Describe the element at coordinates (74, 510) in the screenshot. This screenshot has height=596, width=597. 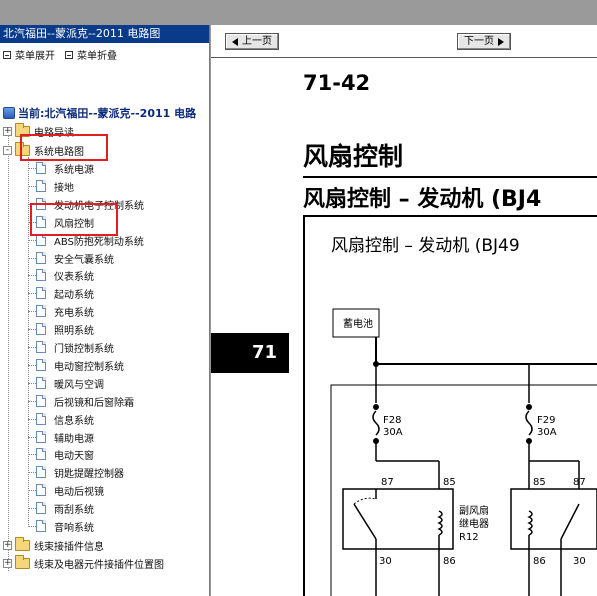
I see `system-diagram-label: 雨刮系统` at that location.